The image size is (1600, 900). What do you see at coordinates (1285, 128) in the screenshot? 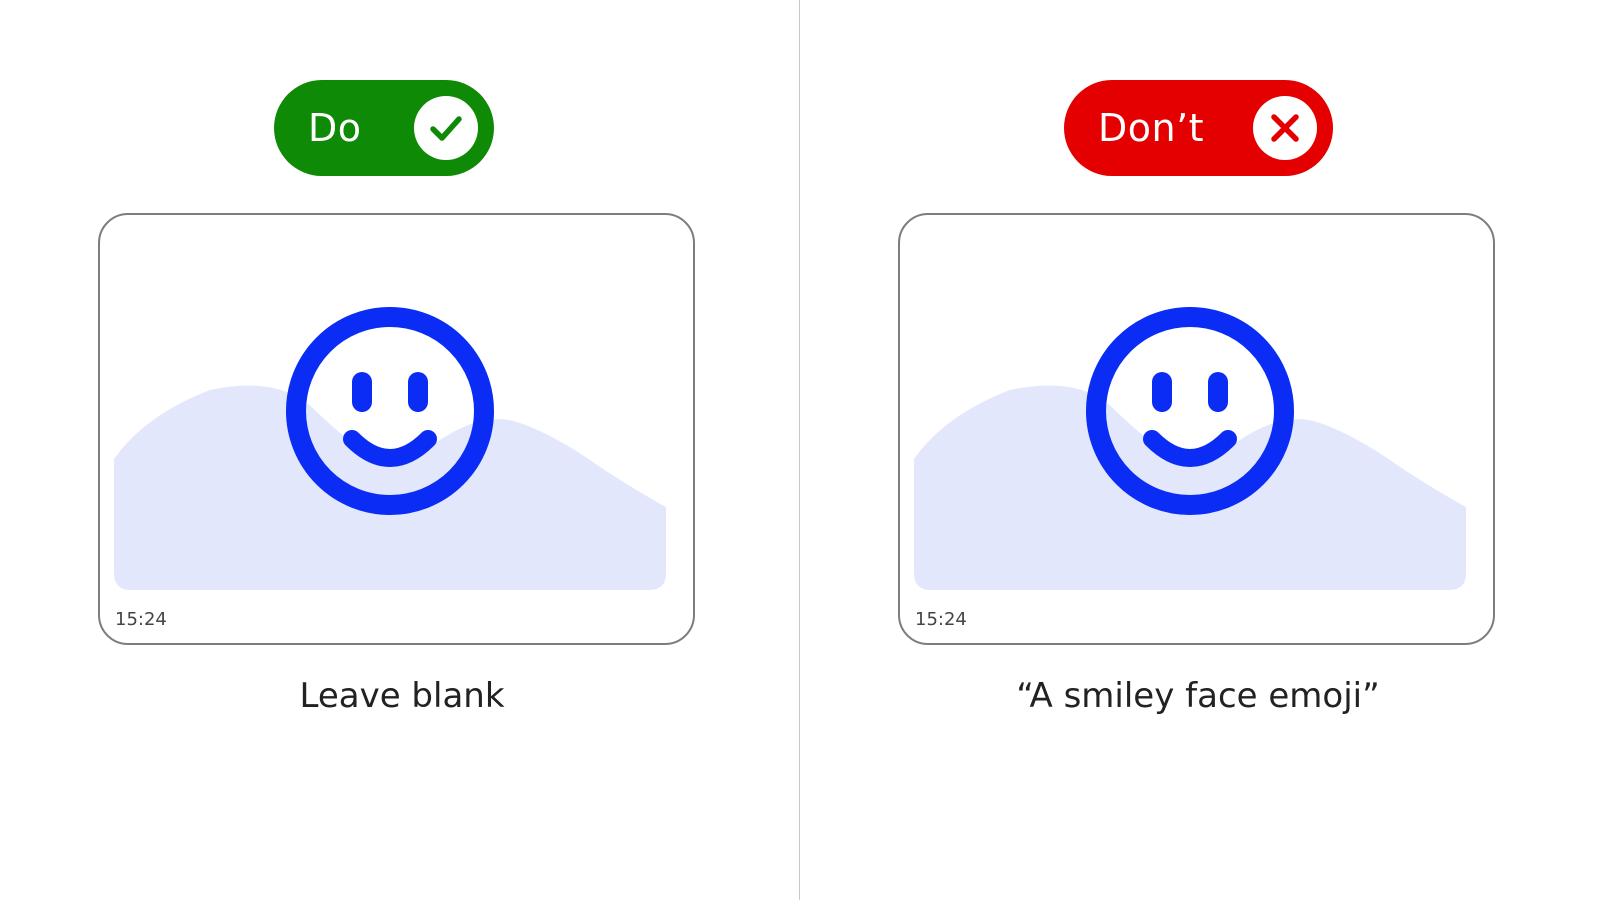
I see `cross-icon` at bounding box center [1285, 128].